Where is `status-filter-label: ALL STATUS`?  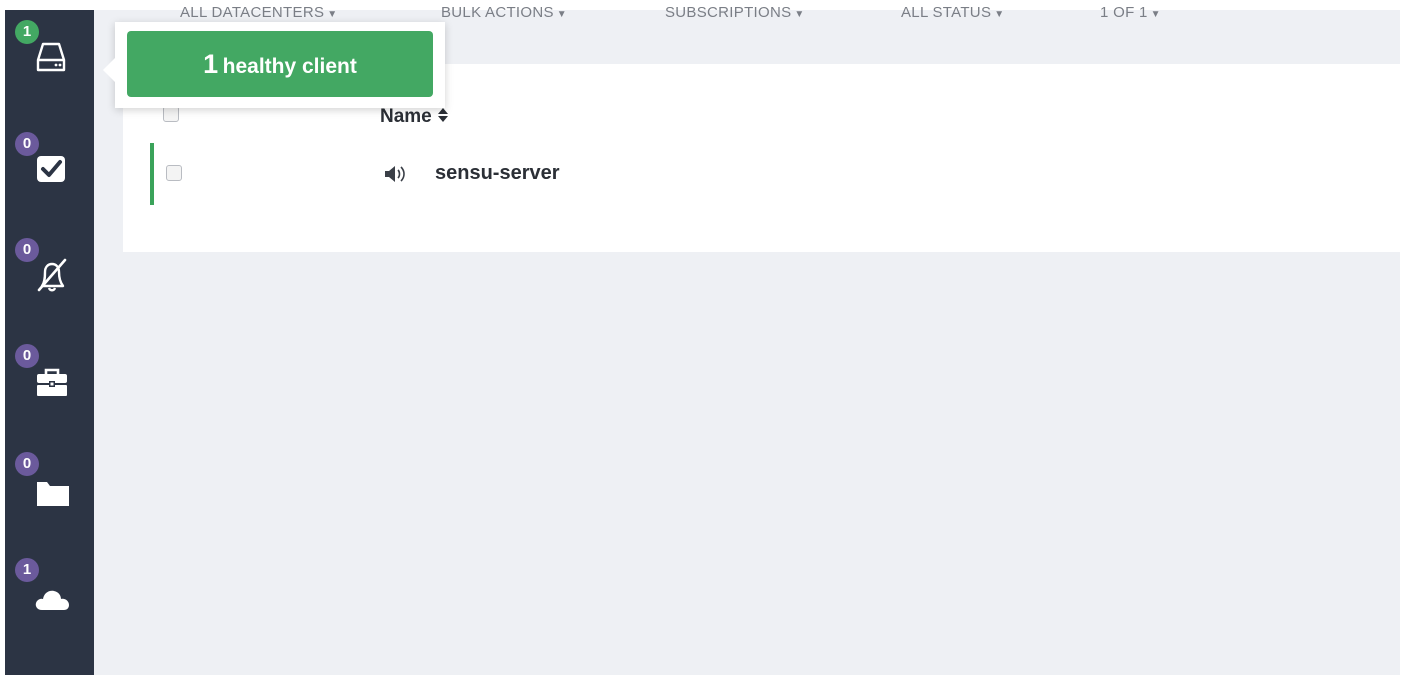
status-filter-label: ALL STATUS is located at coordinates (946, 12).